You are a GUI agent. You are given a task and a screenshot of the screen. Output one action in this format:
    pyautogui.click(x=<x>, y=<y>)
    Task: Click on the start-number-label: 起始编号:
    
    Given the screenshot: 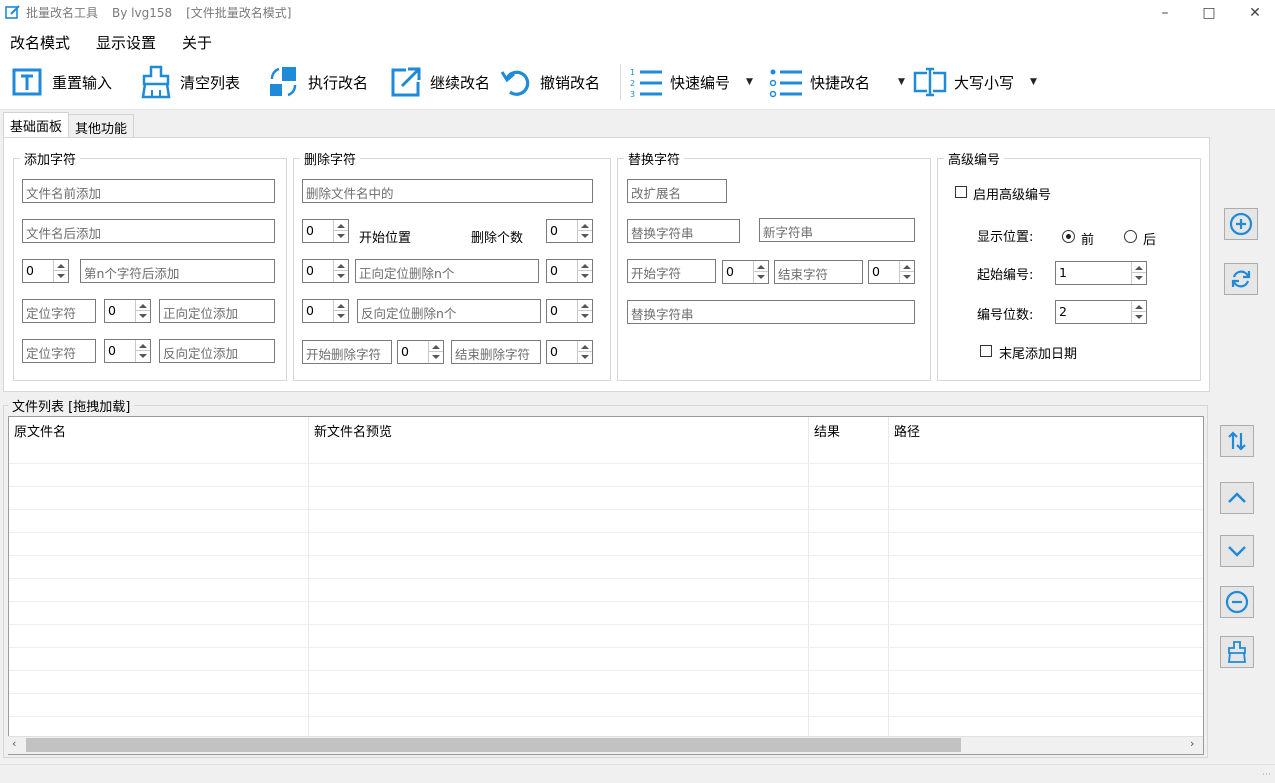 What is the action you would take?
    pyautogui.click(x=1005, y=275)
    